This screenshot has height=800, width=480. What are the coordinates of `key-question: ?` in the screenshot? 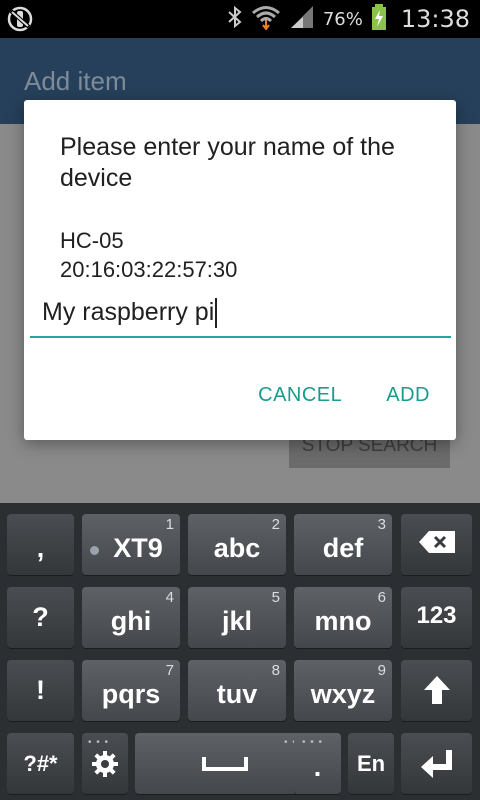 It's located at (40, 617).